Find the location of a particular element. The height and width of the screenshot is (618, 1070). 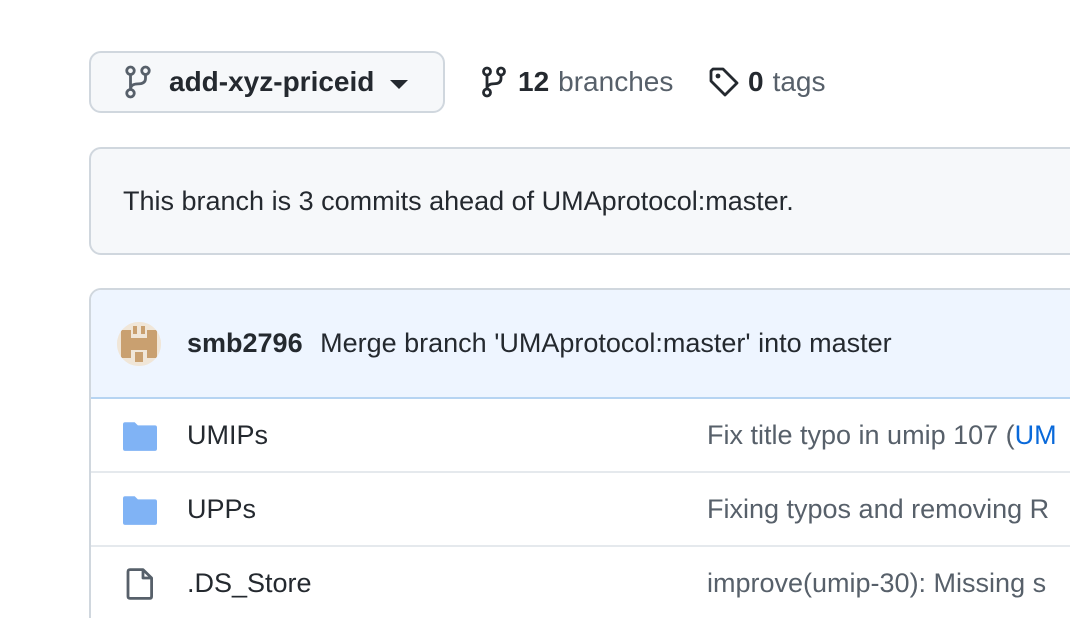

file-commit-message: Fixing typos and removing R is located at coordinates (878, 509).